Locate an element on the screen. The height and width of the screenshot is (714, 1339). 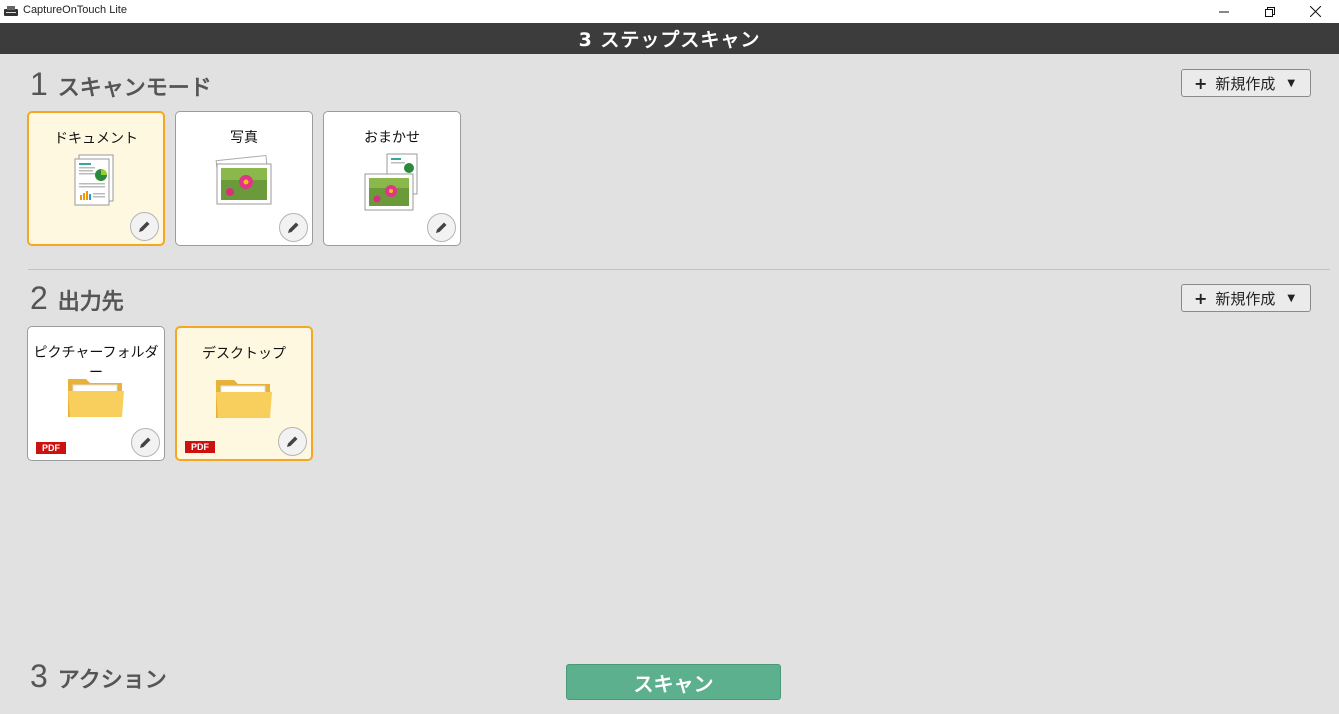
scan-mode-card-document: ドキュメント is located at coordinates (96, 178).